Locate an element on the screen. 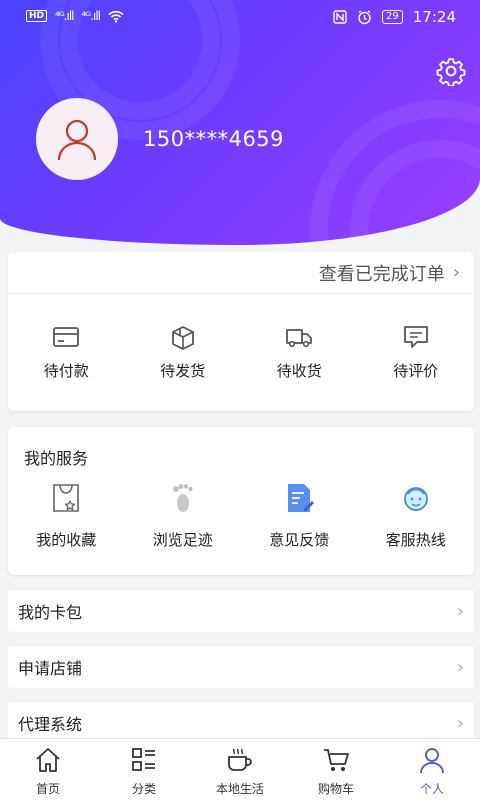 The image size is (480, 800). order-pending-review: 待评价 is located at coordinates (416, 352).